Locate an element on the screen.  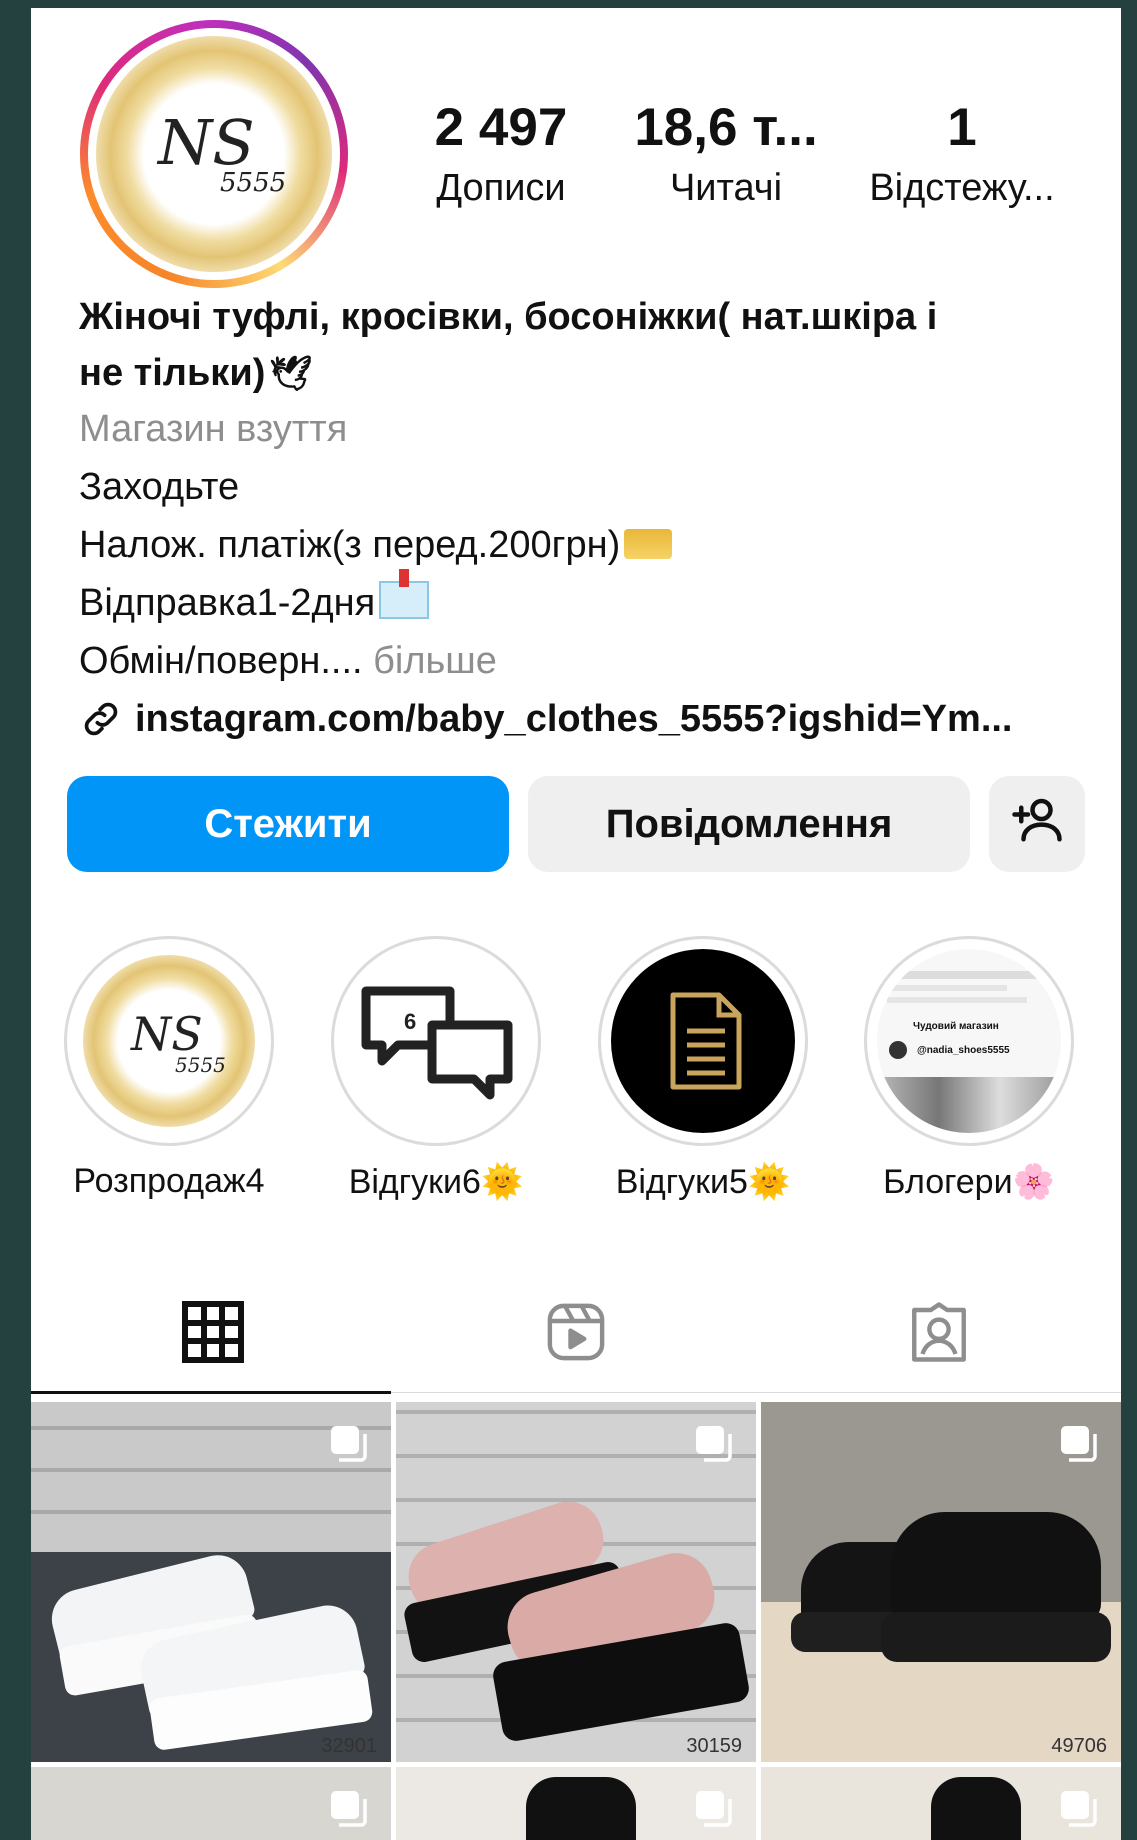
highlight-reviews-6: 6 Відгуки6🌞 is located at coordinates (436, 1069).